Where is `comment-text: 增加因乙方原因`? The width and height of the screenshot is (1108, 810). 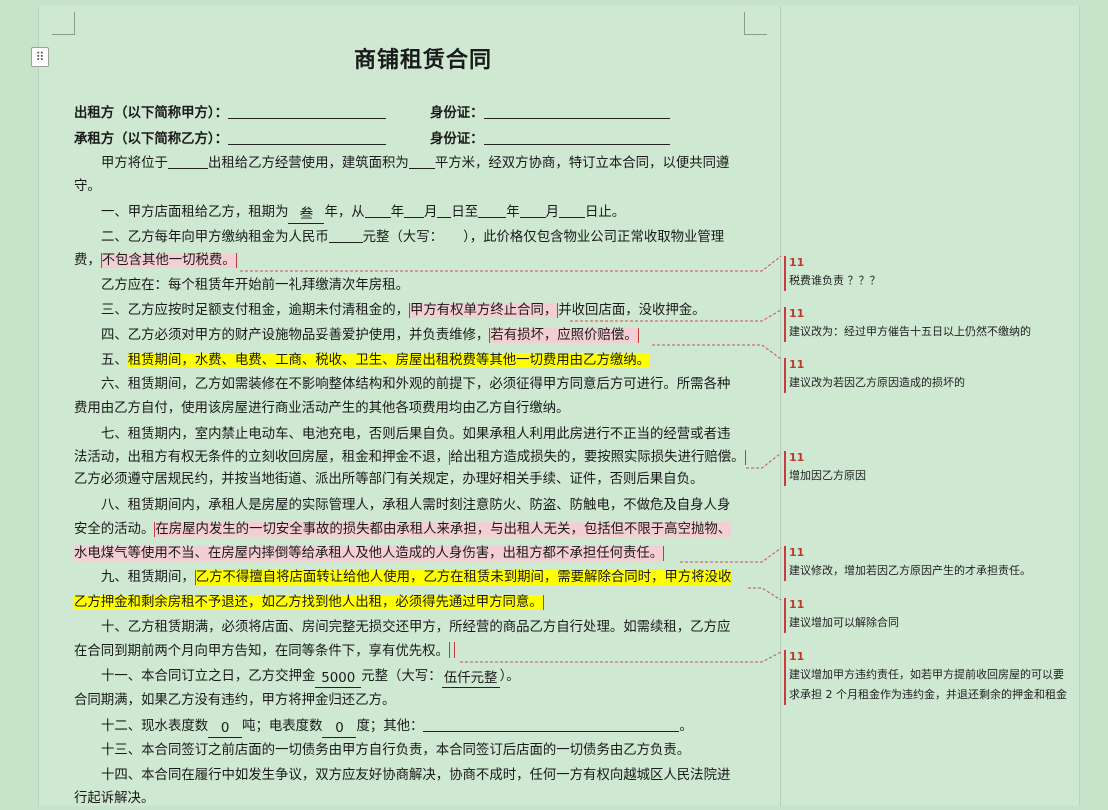 comment-text: 增加因乙方原因 is located at coordinates (827, 475).